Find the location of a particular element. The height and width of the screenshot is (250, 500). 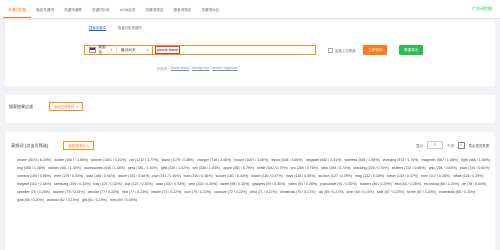

keyword-chip: cellular (77 / 0.23%) is located at coordinates (104, 192).